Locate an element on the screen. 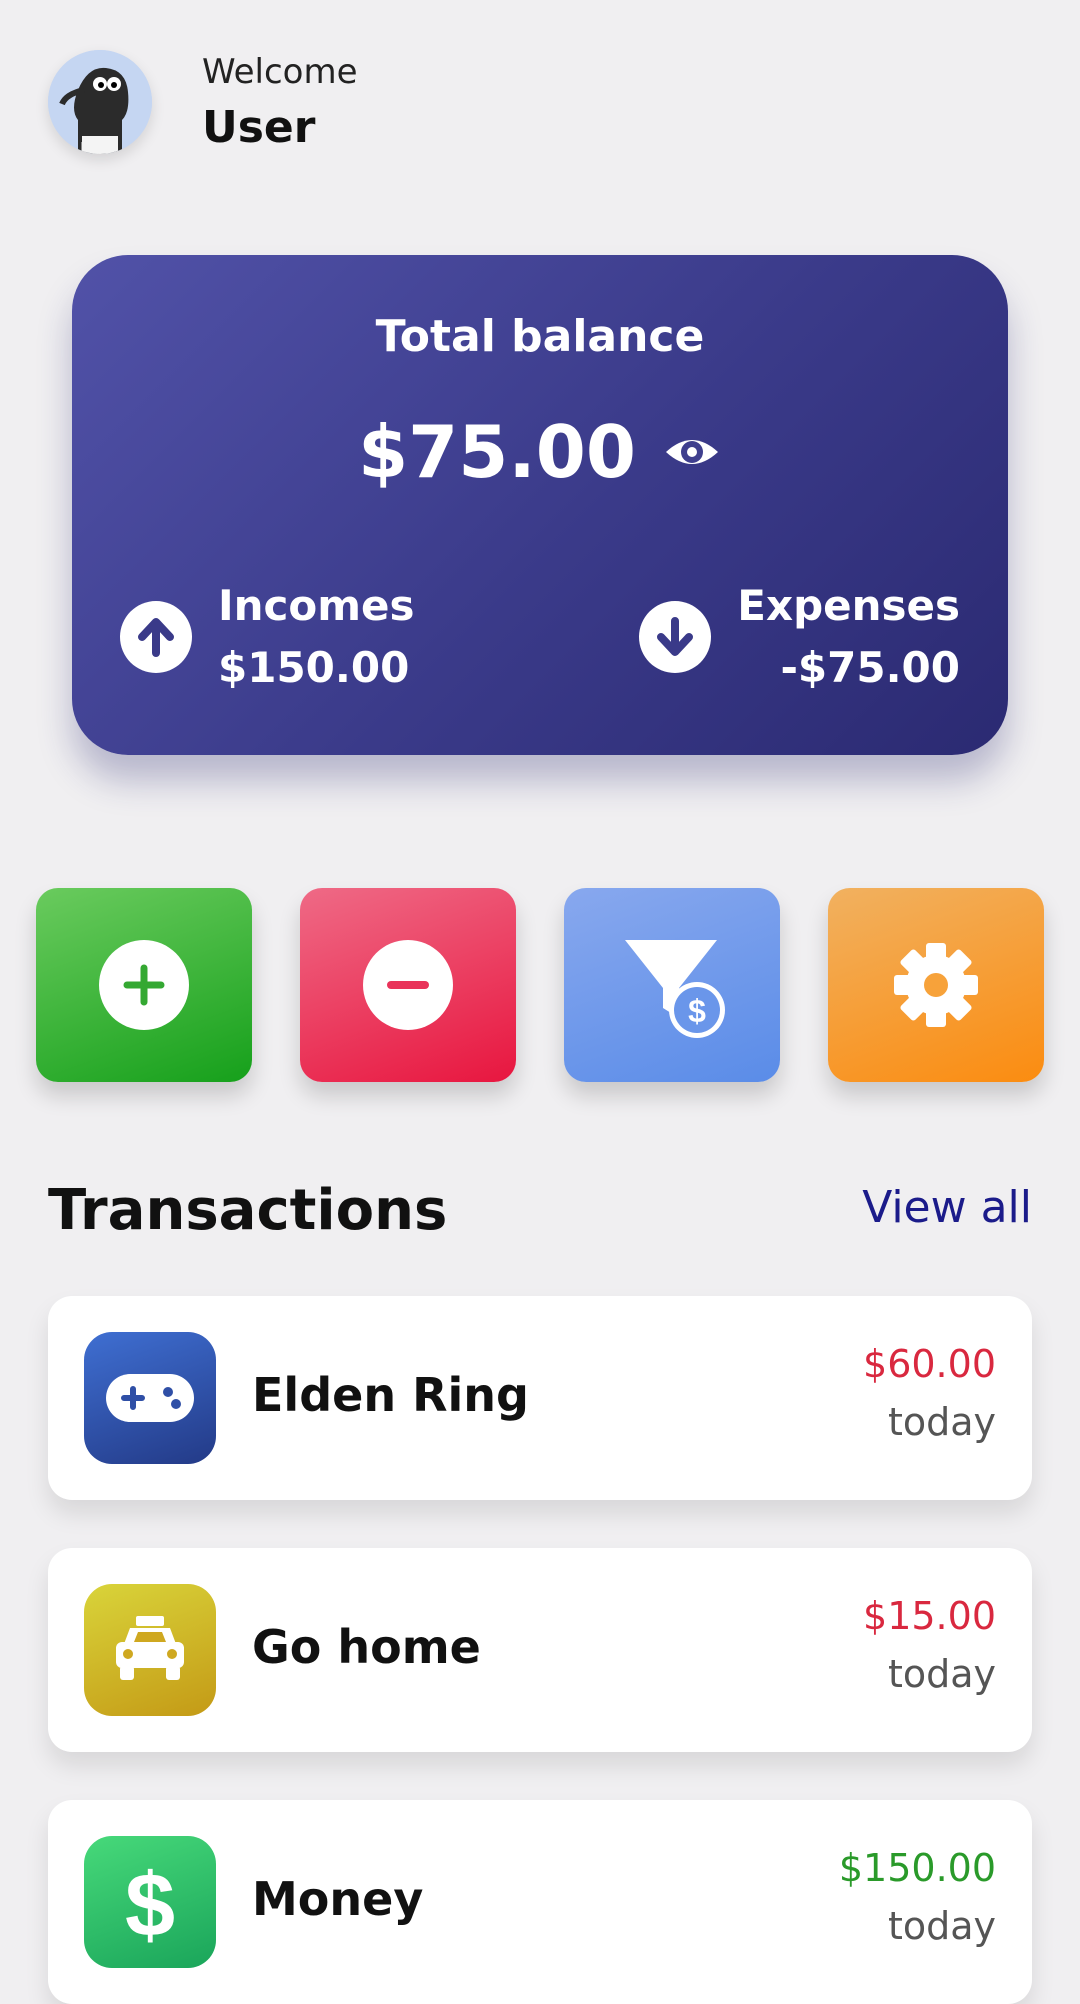 This screenshot has height=2004, width=1080. filter-button: $ is located at coordinates (672, 985).